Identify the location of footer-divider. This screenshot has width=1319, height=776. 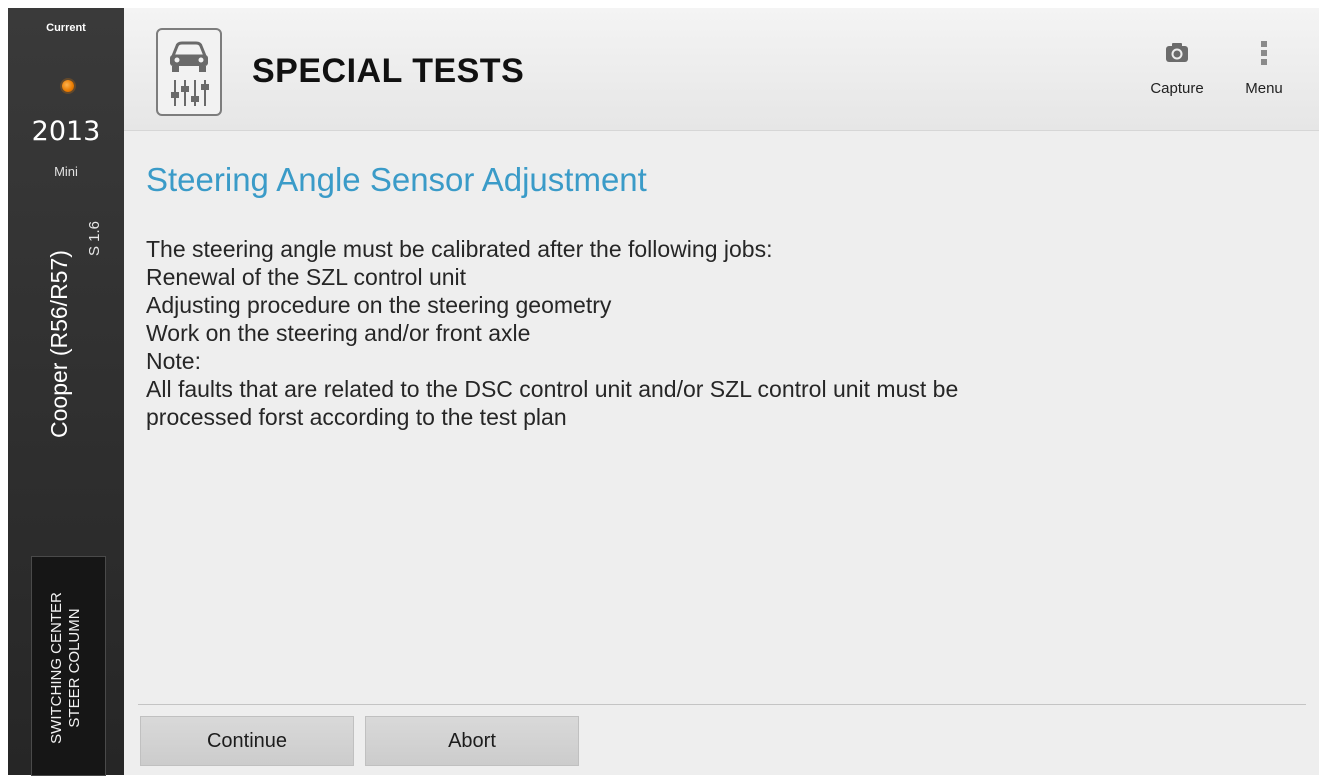
(722, 704).